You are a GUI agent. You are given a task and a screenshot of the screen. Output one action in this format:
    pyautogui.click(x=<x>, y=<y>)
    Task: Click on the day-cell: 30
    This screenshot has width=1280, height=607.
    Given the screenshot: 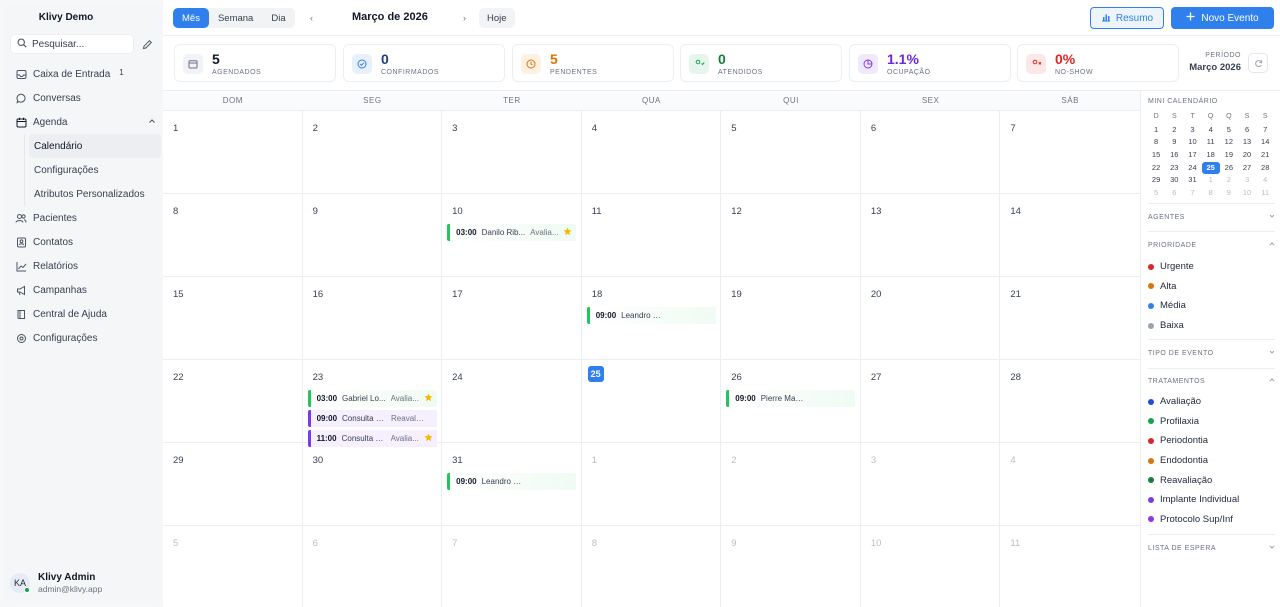 What is the action you would take?
    pyautogui.click(x=373, y=484)
    